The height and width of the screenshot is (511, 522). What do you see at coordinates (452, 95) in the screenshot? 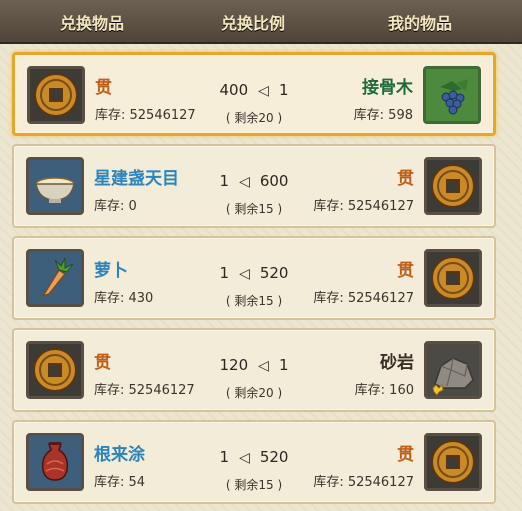
I see `elderberry-icon` at bounding box center [452, 95].